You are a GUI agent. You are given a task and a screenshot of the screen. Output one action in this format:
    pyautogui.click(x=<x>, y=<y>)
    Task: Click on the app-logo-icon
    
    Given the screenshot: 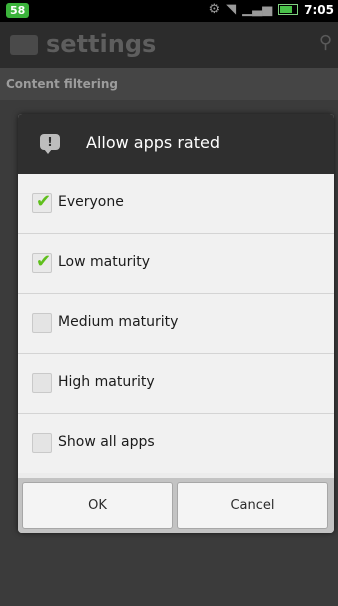 What is the action you would take?
    pyautogui.click(x=24, y=45)
    